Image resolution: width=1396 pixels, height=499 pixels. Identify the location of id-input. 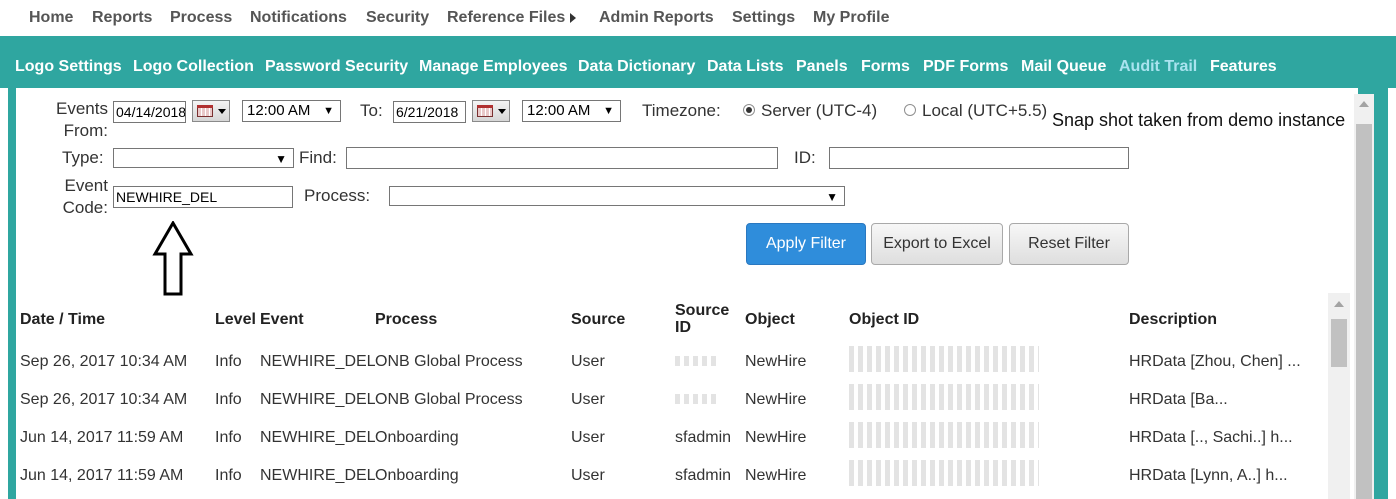
(979, 158).